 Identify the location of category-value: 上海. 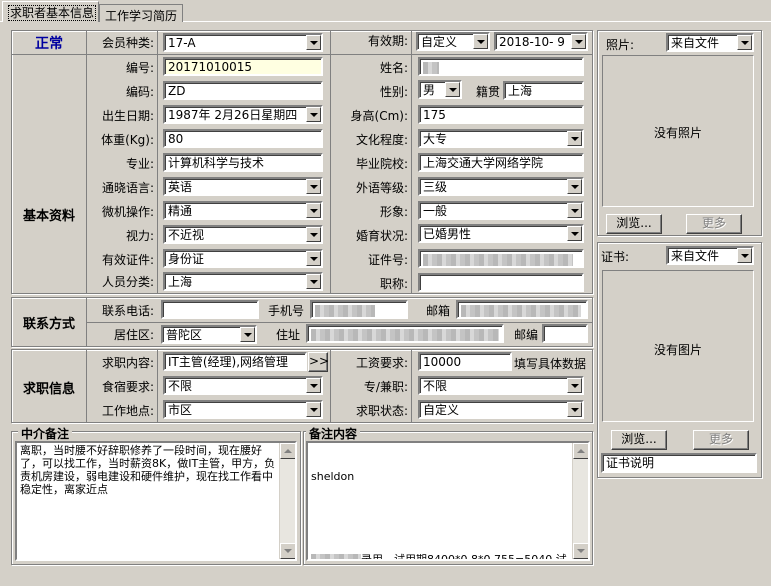
(180, 282).